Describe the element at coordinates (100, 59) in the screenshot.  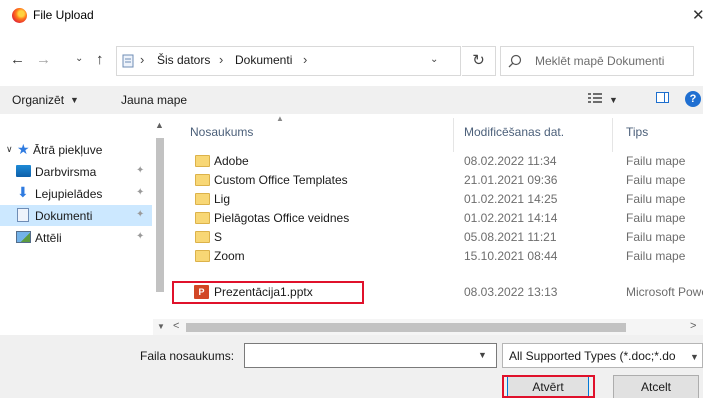
I see `up-arrow-icon: ↑` at that location.